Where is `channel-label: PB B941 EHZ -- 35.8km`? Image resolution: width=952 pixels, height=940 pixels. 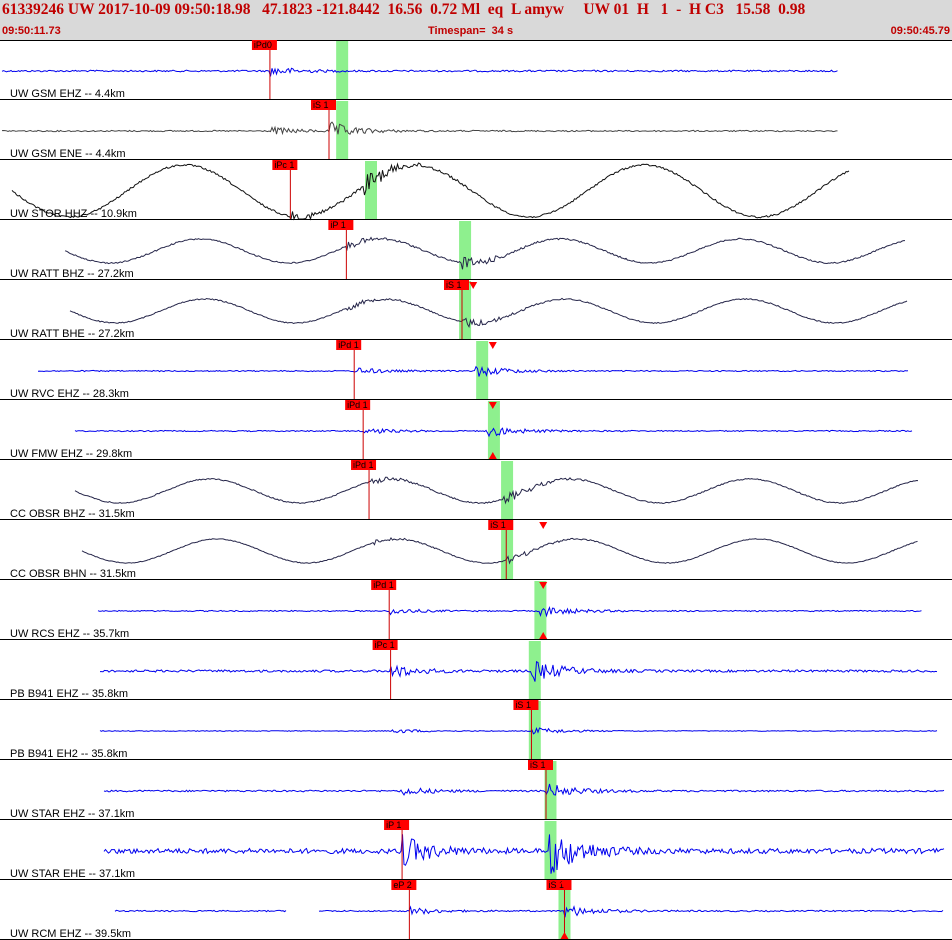 channel-label: PB B941 EHZ -- 35.8km is located at coordinates (69, 694).